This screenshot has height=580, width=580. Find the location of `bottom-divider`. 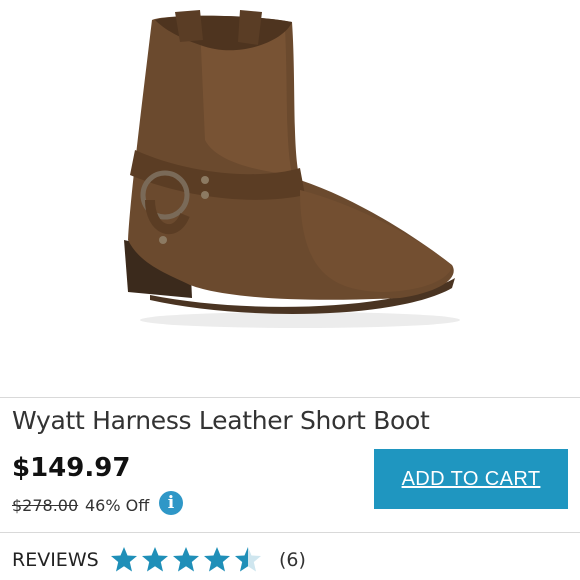

bottom-divider is located at coordinates (290, 532).